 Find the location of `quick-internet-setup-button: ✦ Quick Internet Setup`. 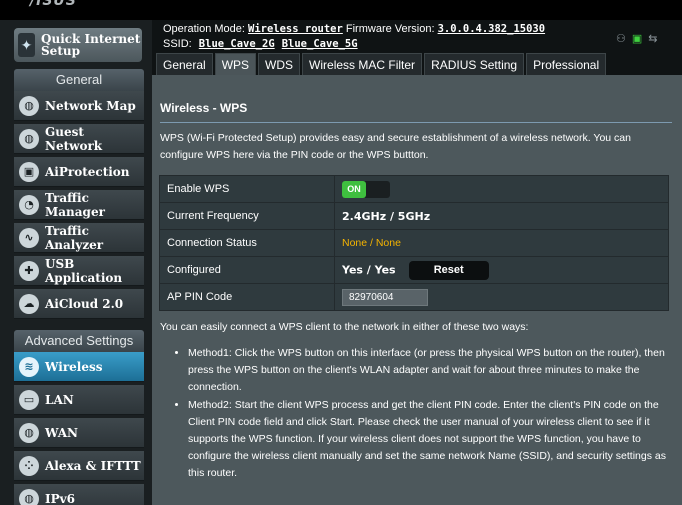

quick-internet-setup-button: ✦ Quick Internet Setup is located at coordinates (78, 45).